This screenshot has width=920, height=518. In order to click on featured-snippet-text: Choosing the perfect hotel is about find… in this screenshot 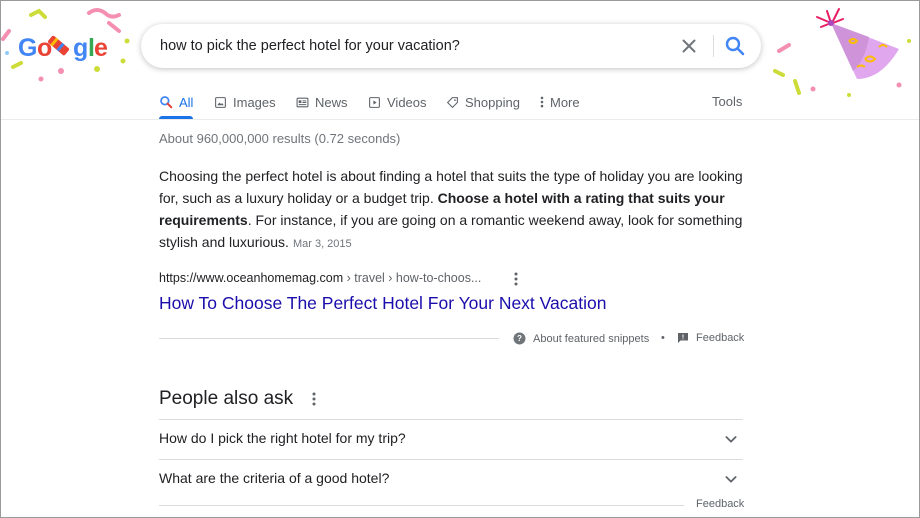, I will do `click(451, 210)`.